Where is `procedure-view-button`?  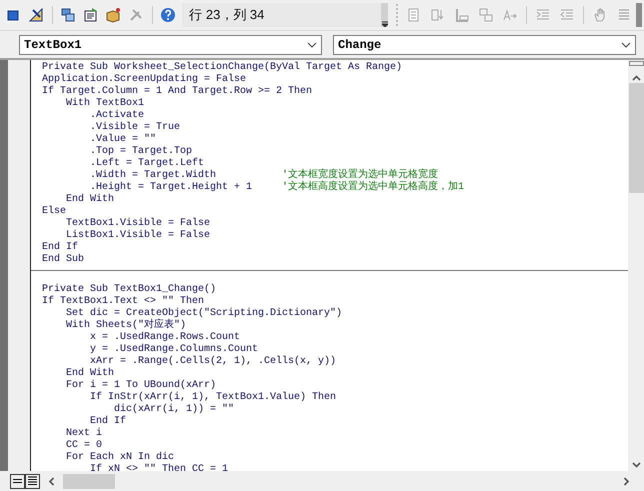 procedure-view-button is located at coordinates (17, 481).